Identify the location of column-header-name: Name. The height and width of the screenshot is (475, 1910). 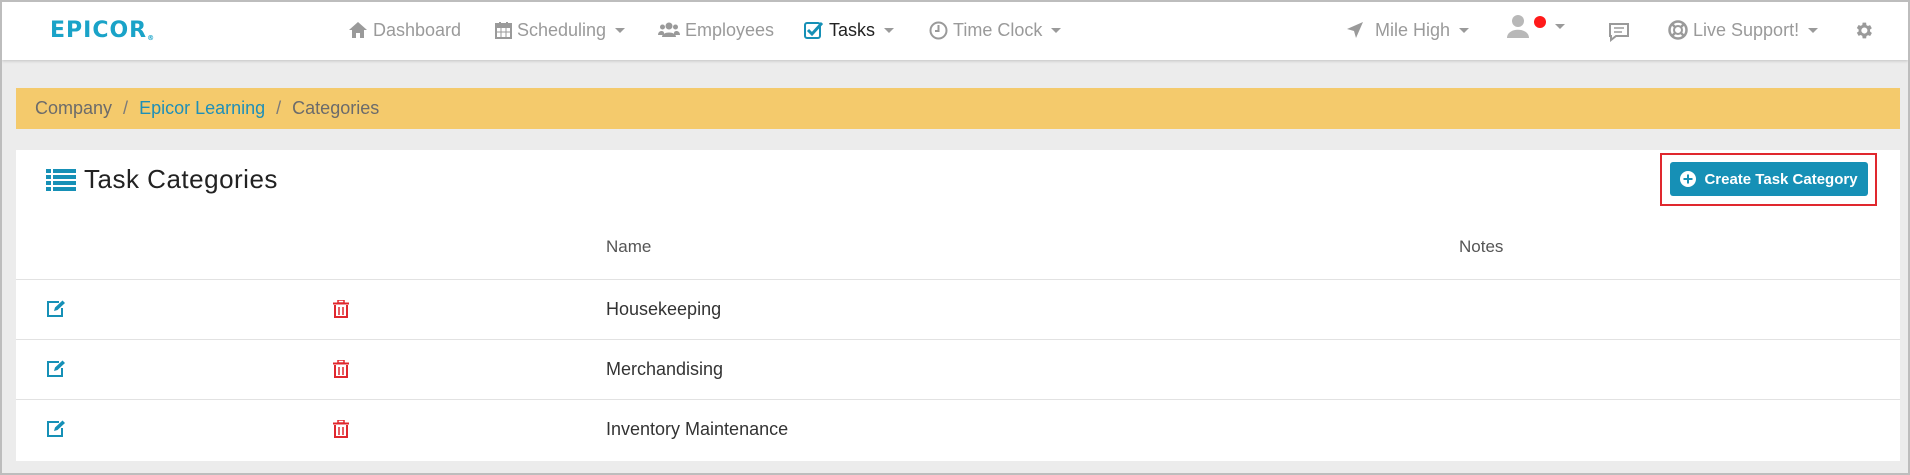
(628, 247).